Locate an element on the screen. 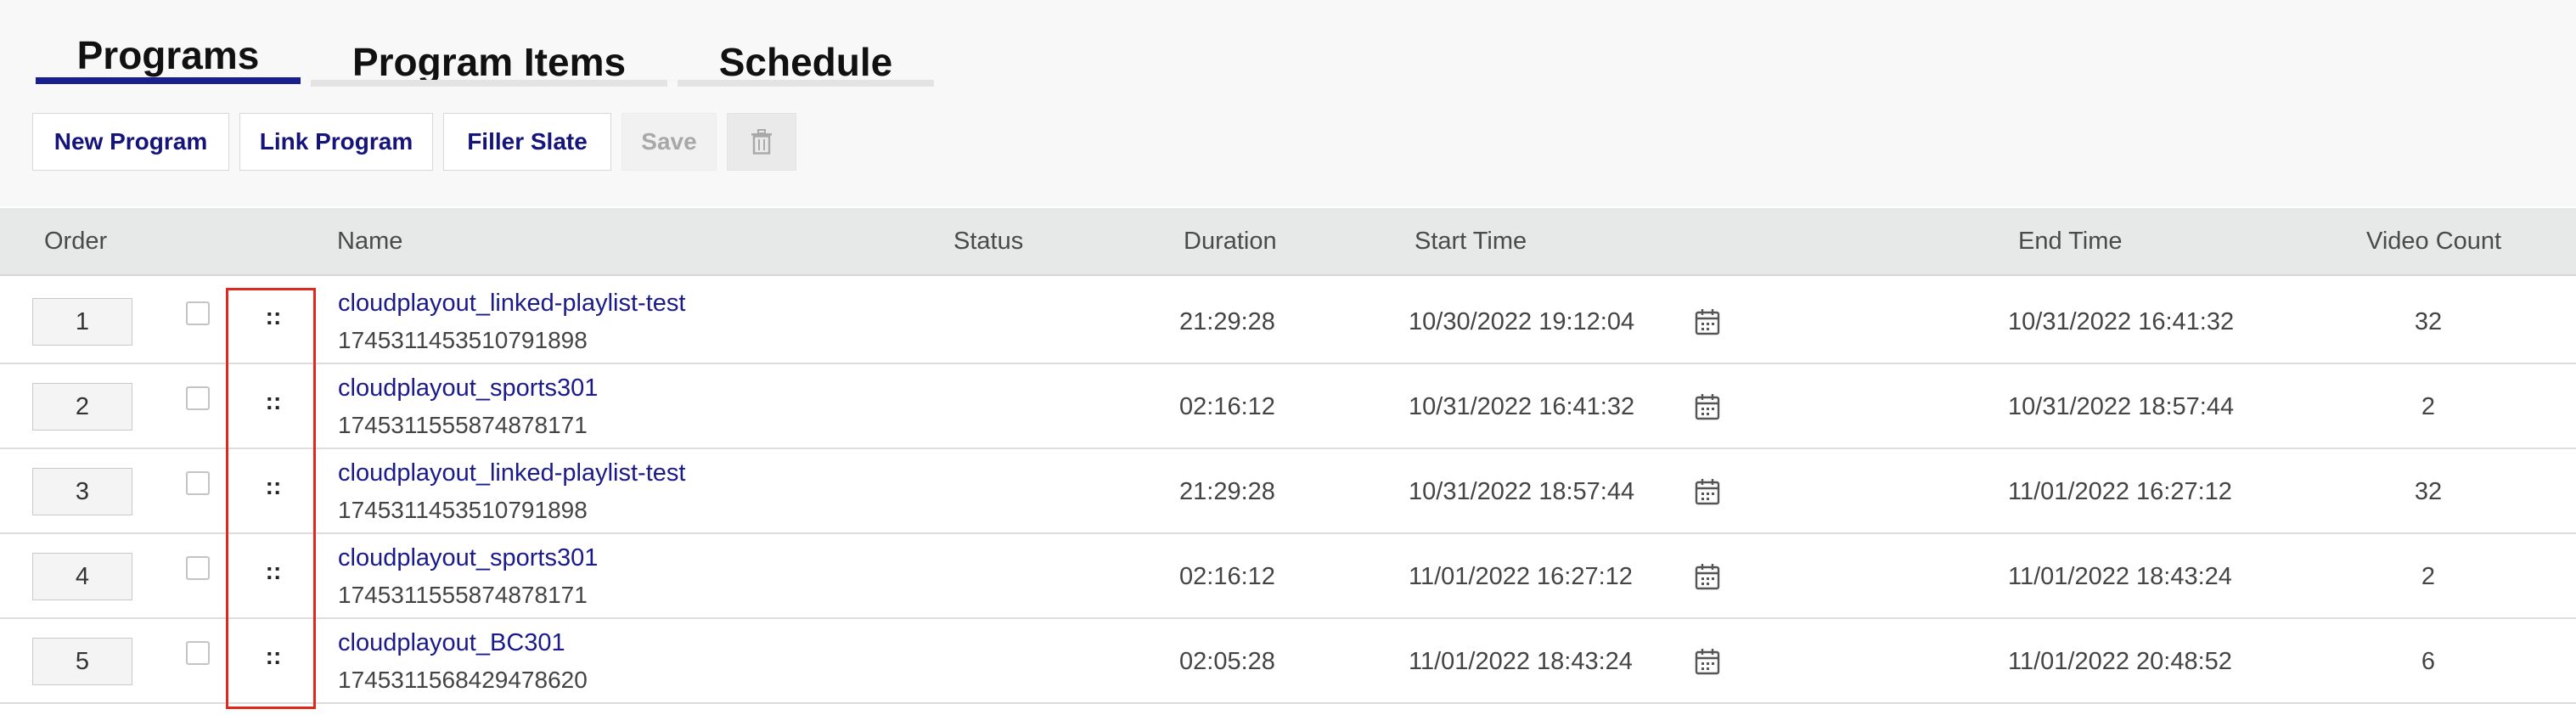  filler-slate-button: Filler Slate is located at coordinates (527, 142).